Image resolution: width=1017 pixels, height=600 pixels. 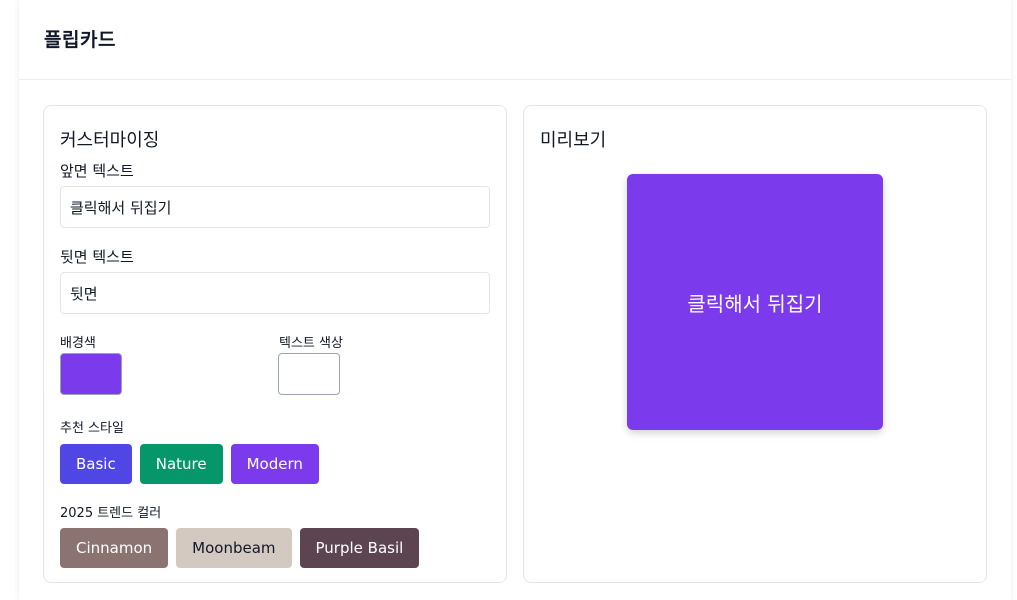 I want to click on trend-cinnamon-button: Cinnamon, so click(x=114, y=548).